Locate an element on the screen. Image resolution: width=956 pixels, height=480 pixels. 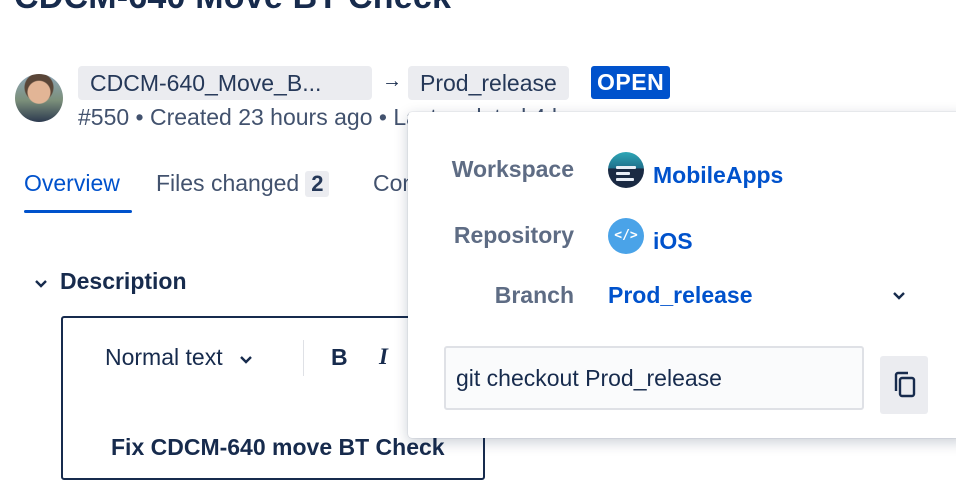
workspace-link: MobileApps is located at coordinates (718, 175).